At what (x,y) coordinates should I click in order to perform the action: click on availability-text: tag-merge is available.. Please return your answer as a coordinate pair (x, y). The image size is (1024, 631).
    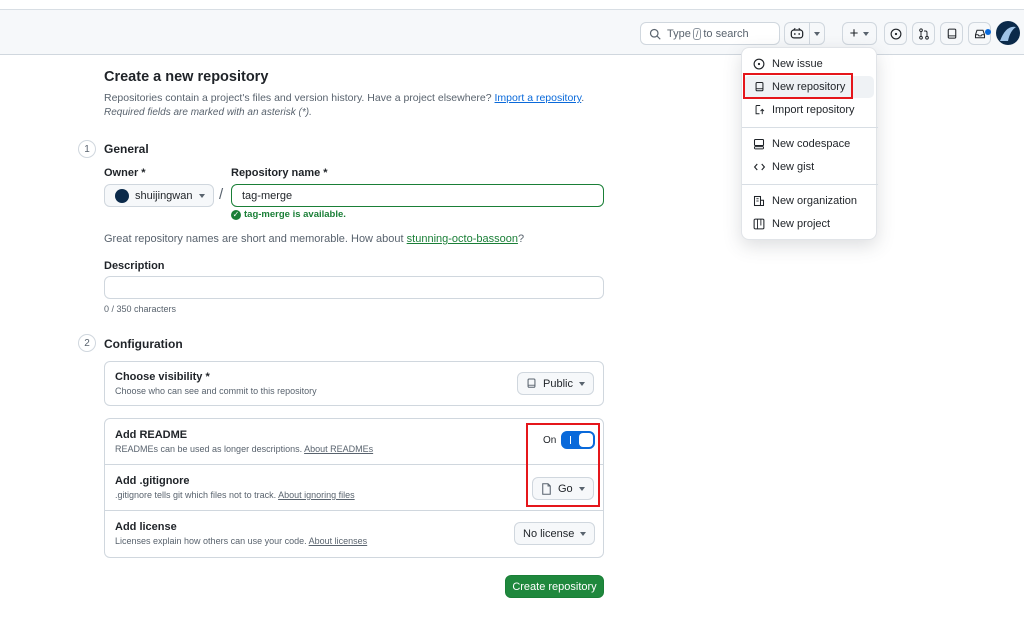
    Looking at the image, I should click on (295, 214).